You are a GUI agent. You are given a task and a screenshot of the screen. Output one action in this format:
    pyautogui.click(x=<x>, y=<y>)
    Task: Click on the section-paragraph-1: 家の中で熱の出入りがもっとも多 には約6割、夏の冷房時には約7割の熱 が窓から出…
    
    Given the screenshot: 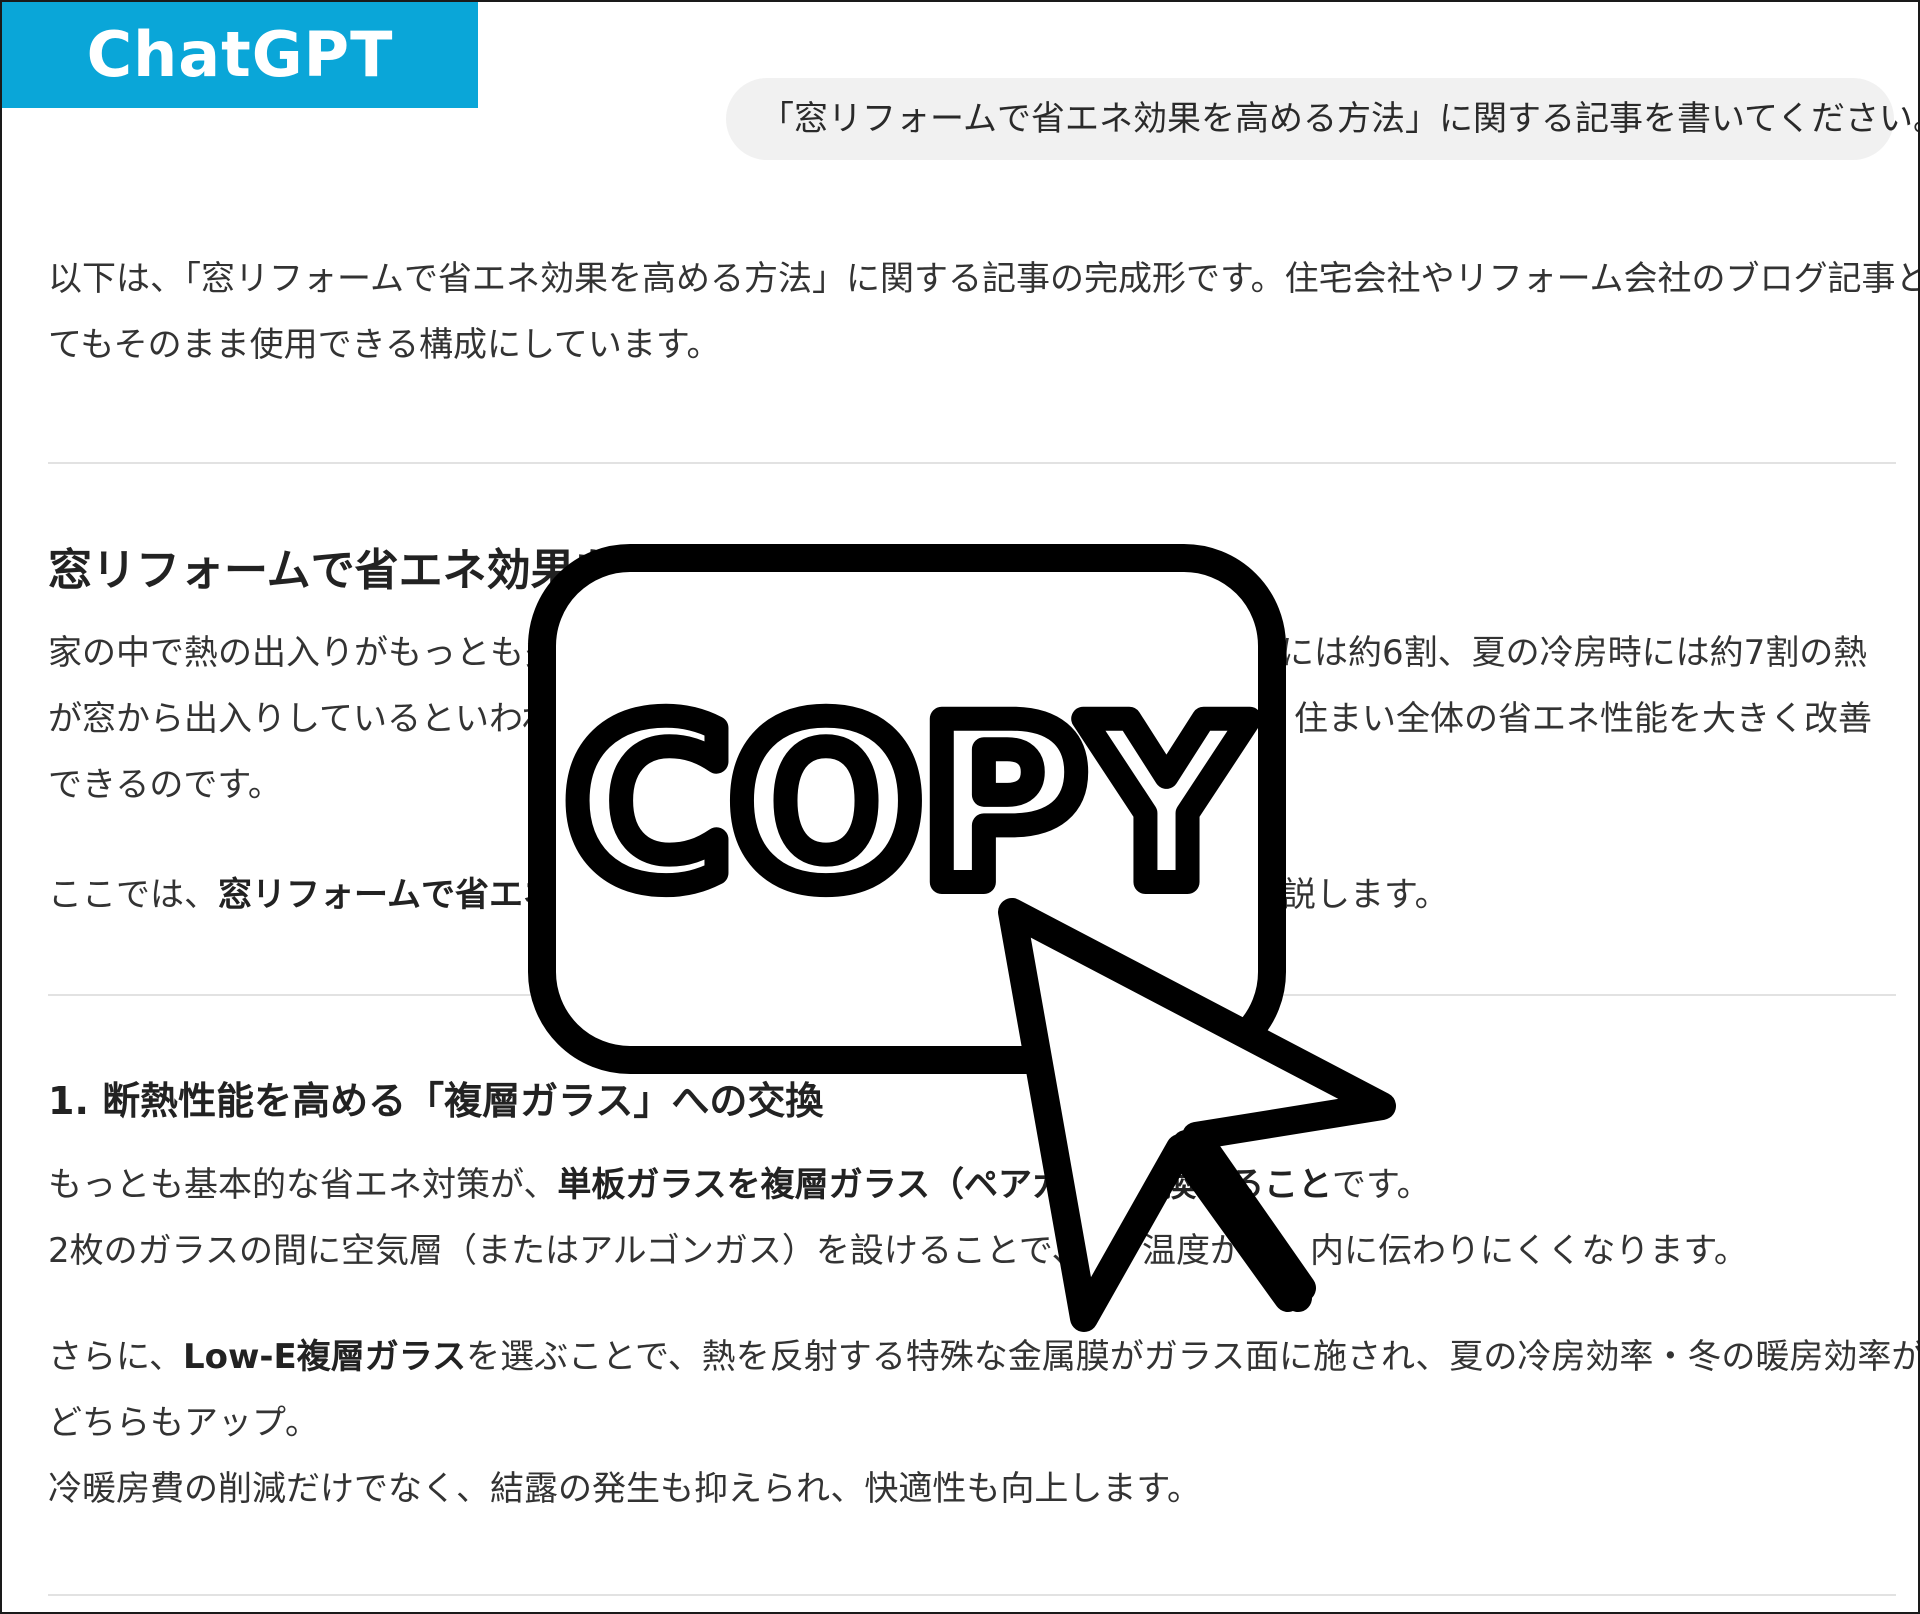 What is the action you would take?
    pyautogui.click(x=972, y=719)
    